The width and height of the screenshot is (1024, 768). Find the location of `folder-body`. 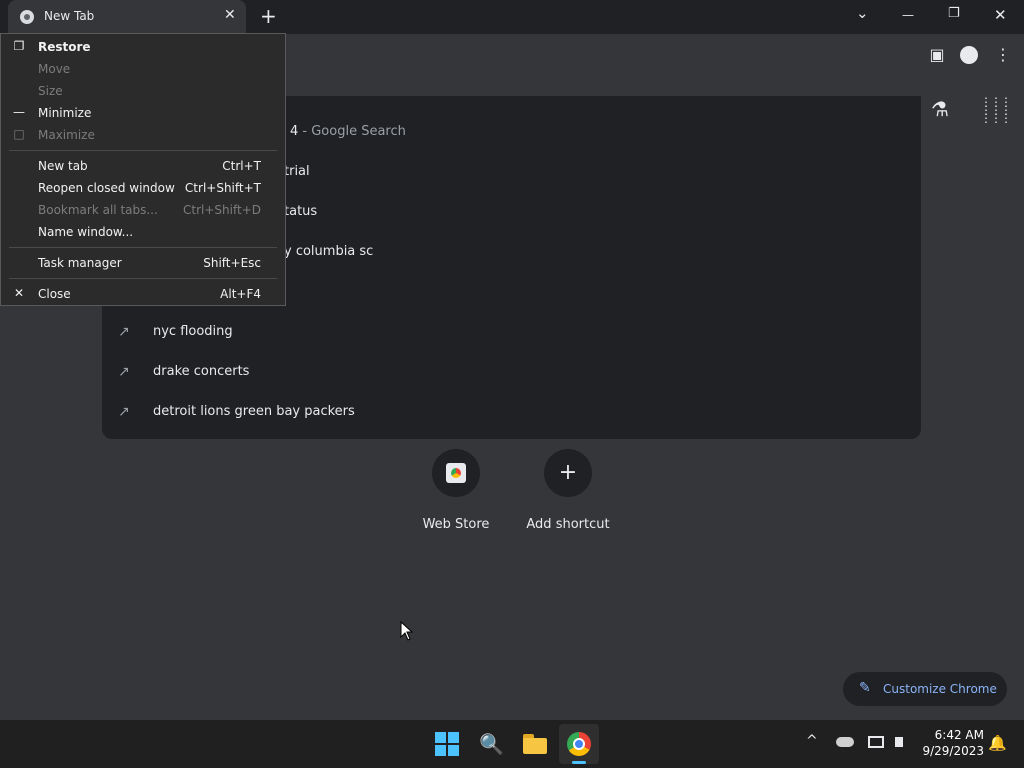

folder-body is located at coordinates (535, 746).